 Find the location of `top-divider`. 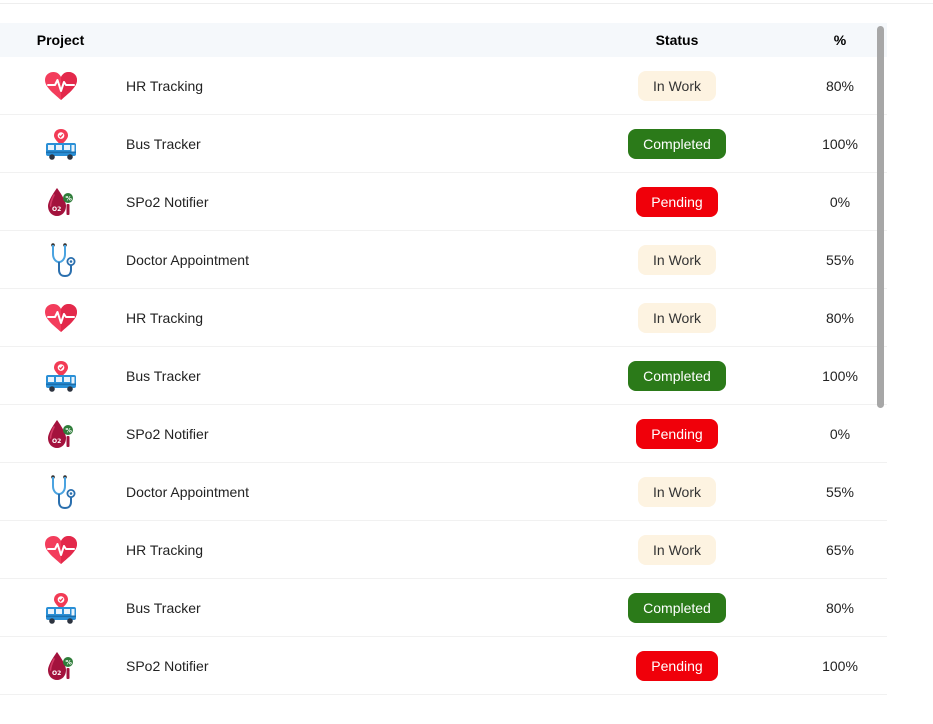

top-divider is located at coordinates (466, 2).